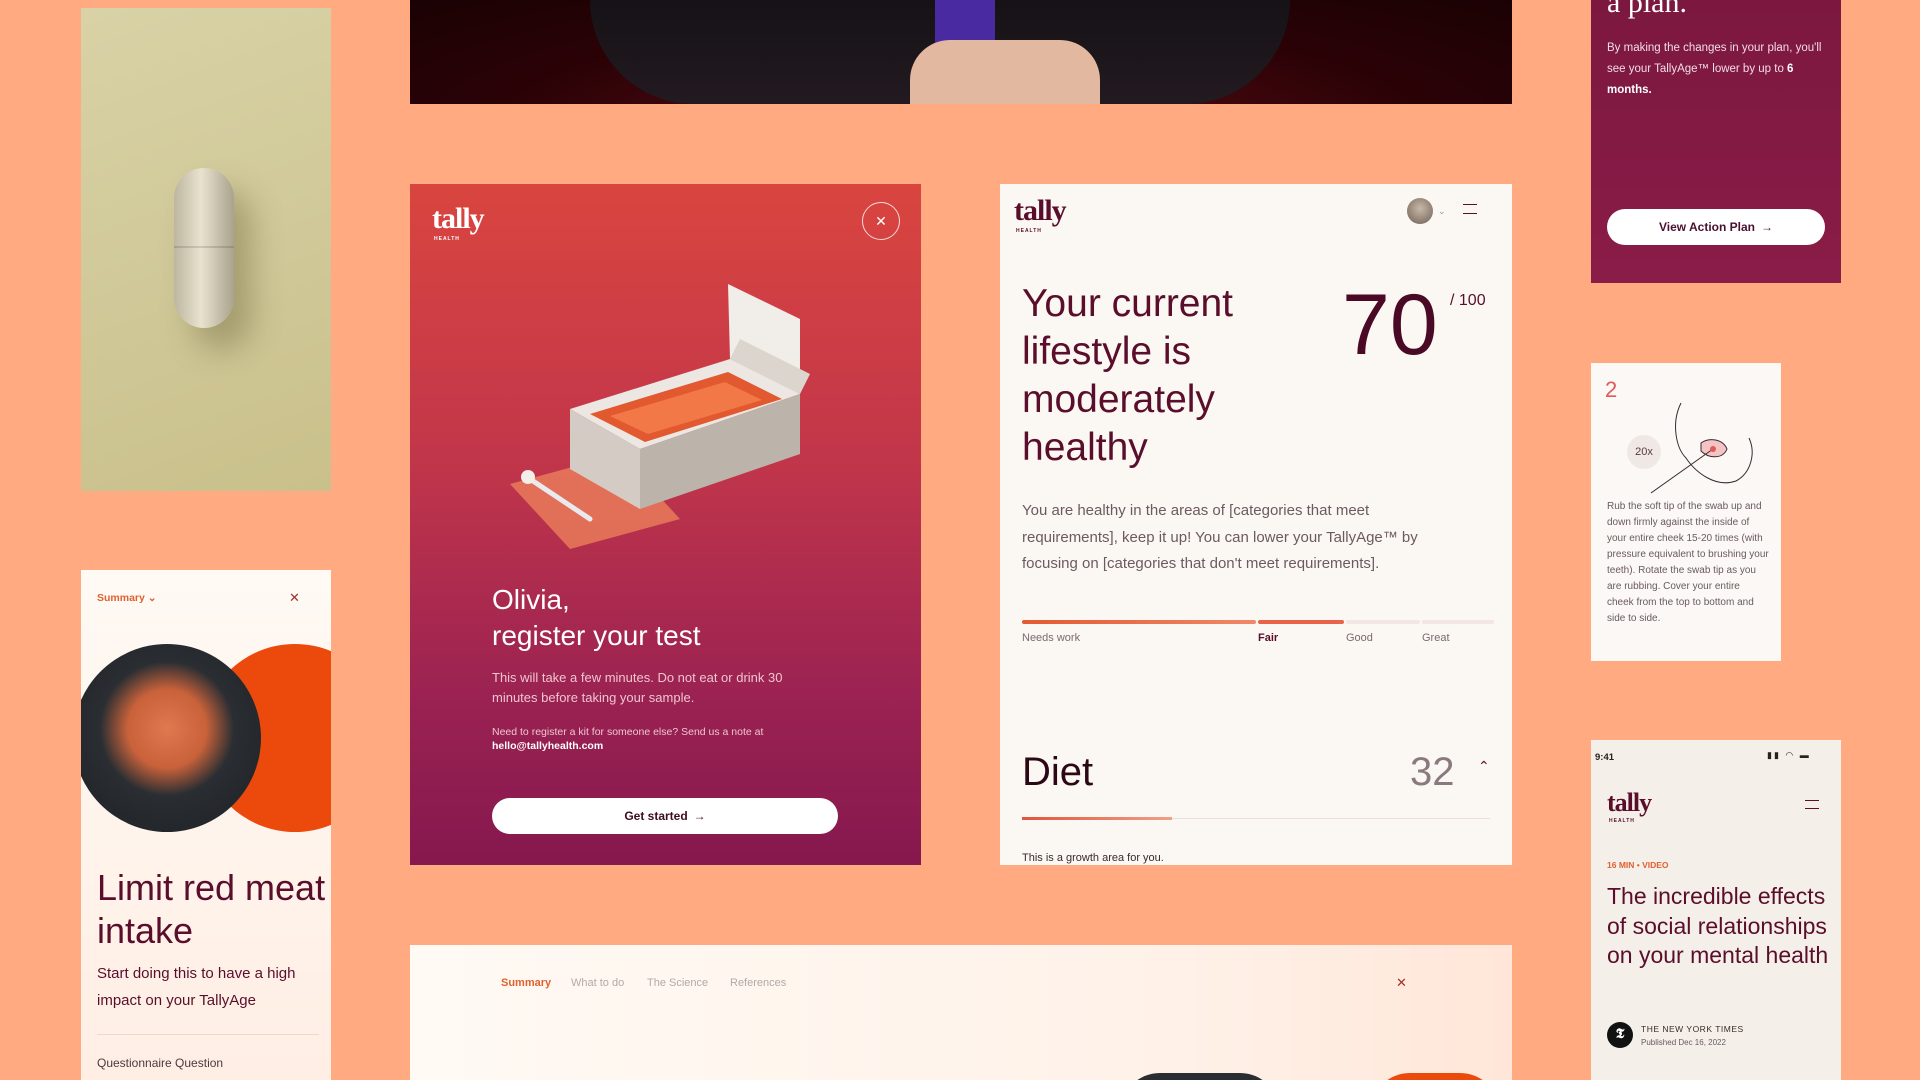  What do you see at coordinates (1268, 638) in the screenshot?
I see `scale-label-fair: Fair` at bounding box center [1268, 638].